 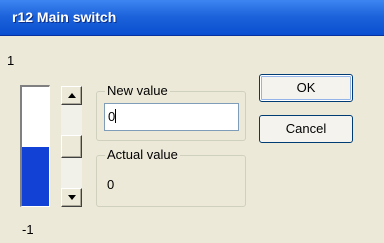 I want to click on value-scrollbar, so click(x=71, y=146).